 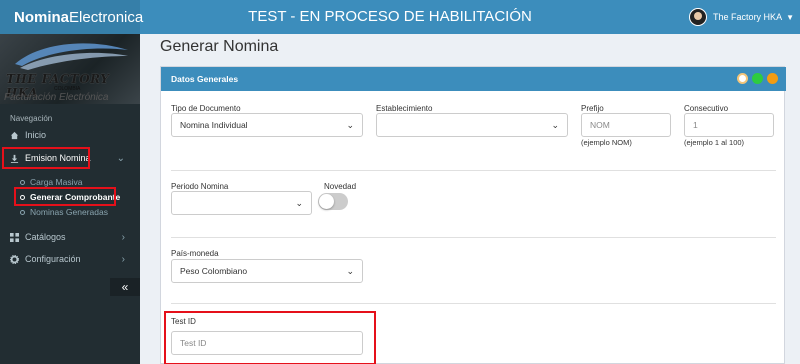 I want to click on select-value: Peso Colombiano, so click(x=214, y=271).